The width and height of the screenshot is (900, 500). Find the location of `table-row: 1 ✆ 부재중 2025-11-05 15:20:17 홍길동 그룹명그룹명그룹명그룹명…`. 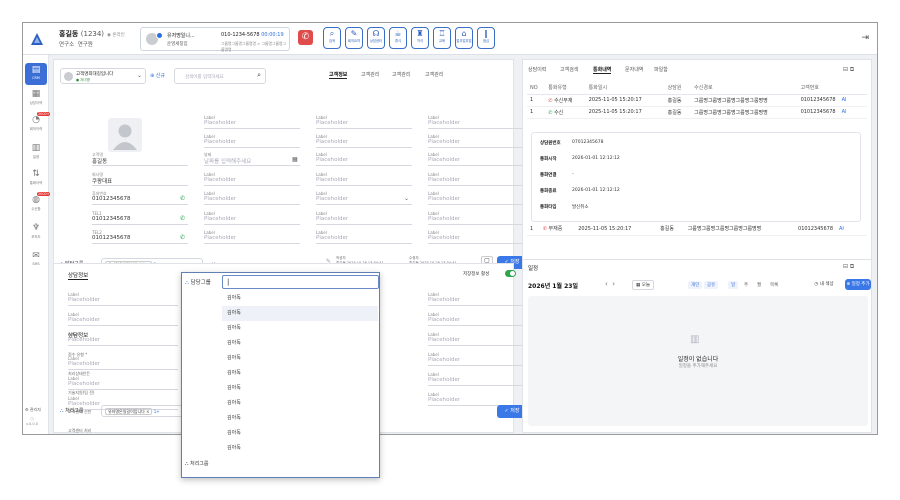

table-row: 1 ✆ 부재중 2025-11-05 15:20:17 홍길동 그룹명그룹명그룹명그룹명… is located at coordinates (697, 229).